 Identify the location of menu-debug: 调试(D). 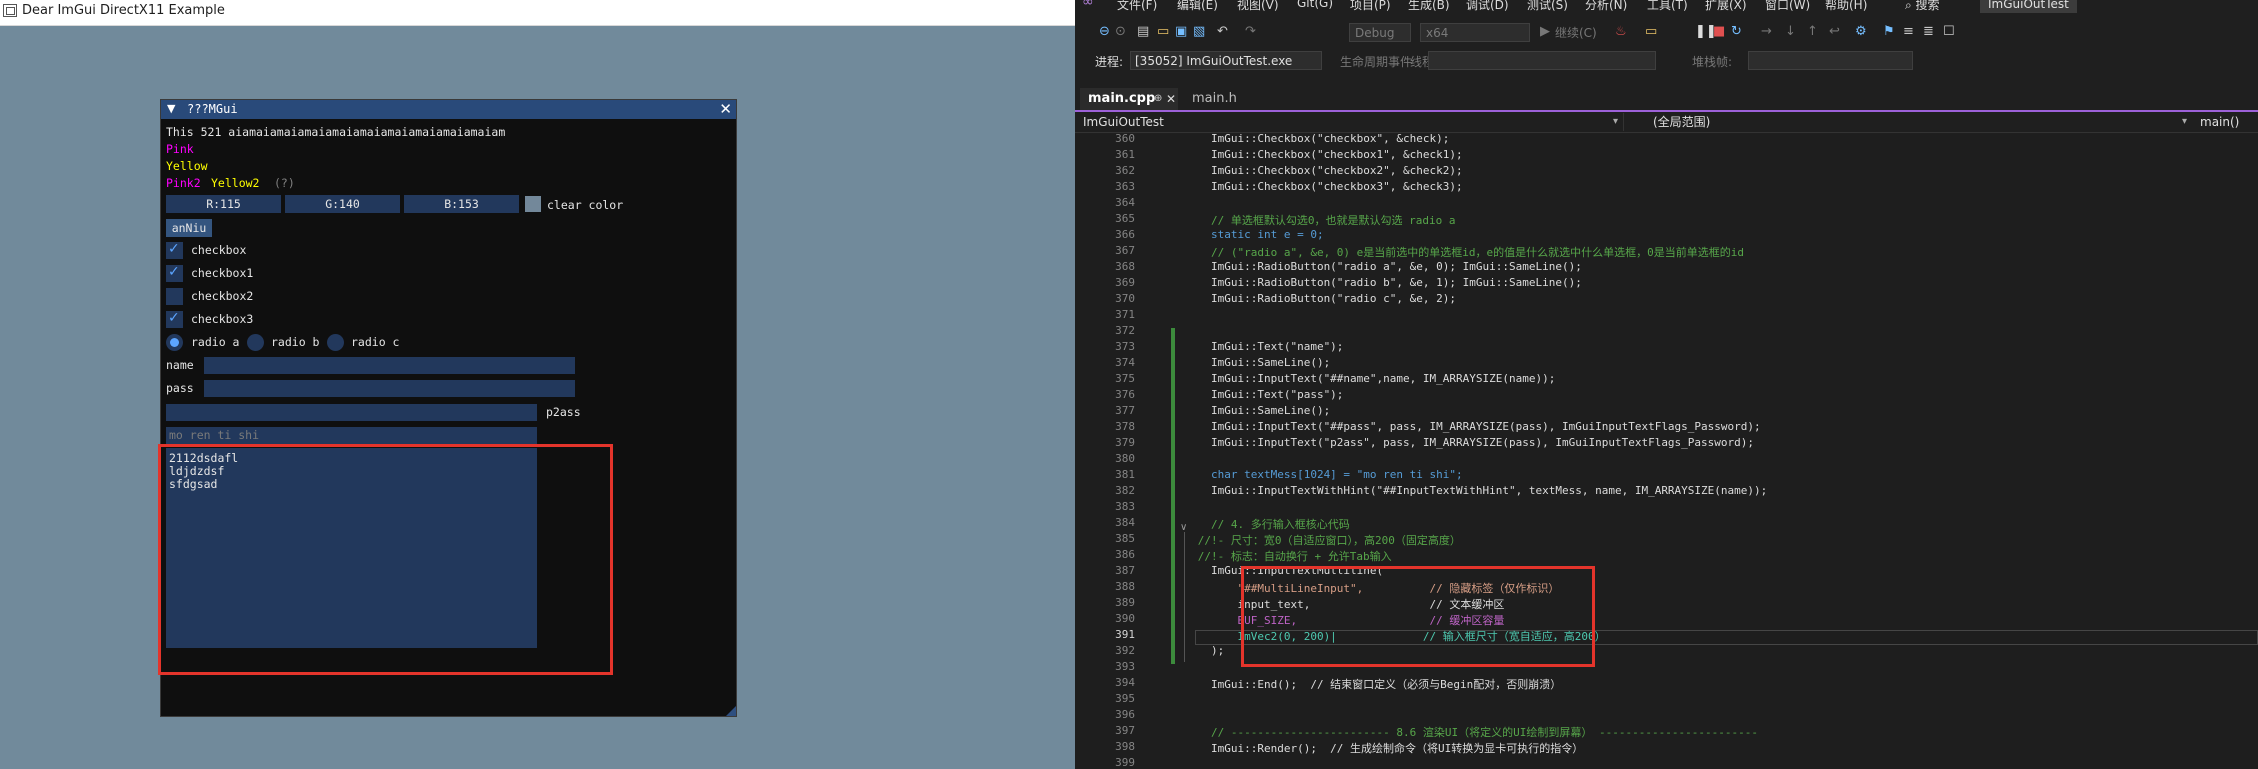
(1487, 6).